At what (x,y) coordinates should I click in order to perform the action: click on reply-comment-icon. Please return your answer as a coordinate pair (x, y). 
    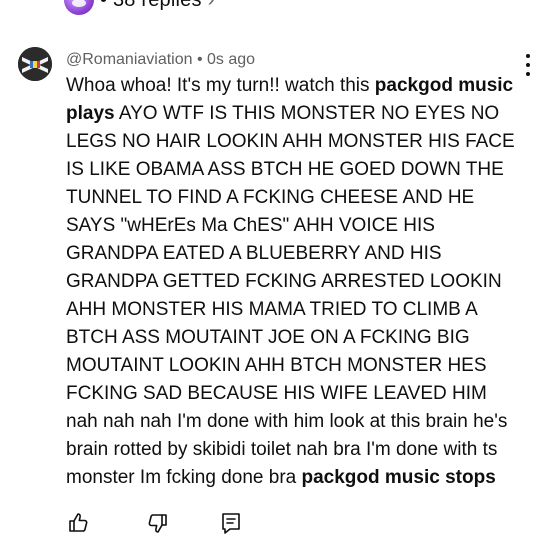
    Looking at the image, I should click on (231, 523).